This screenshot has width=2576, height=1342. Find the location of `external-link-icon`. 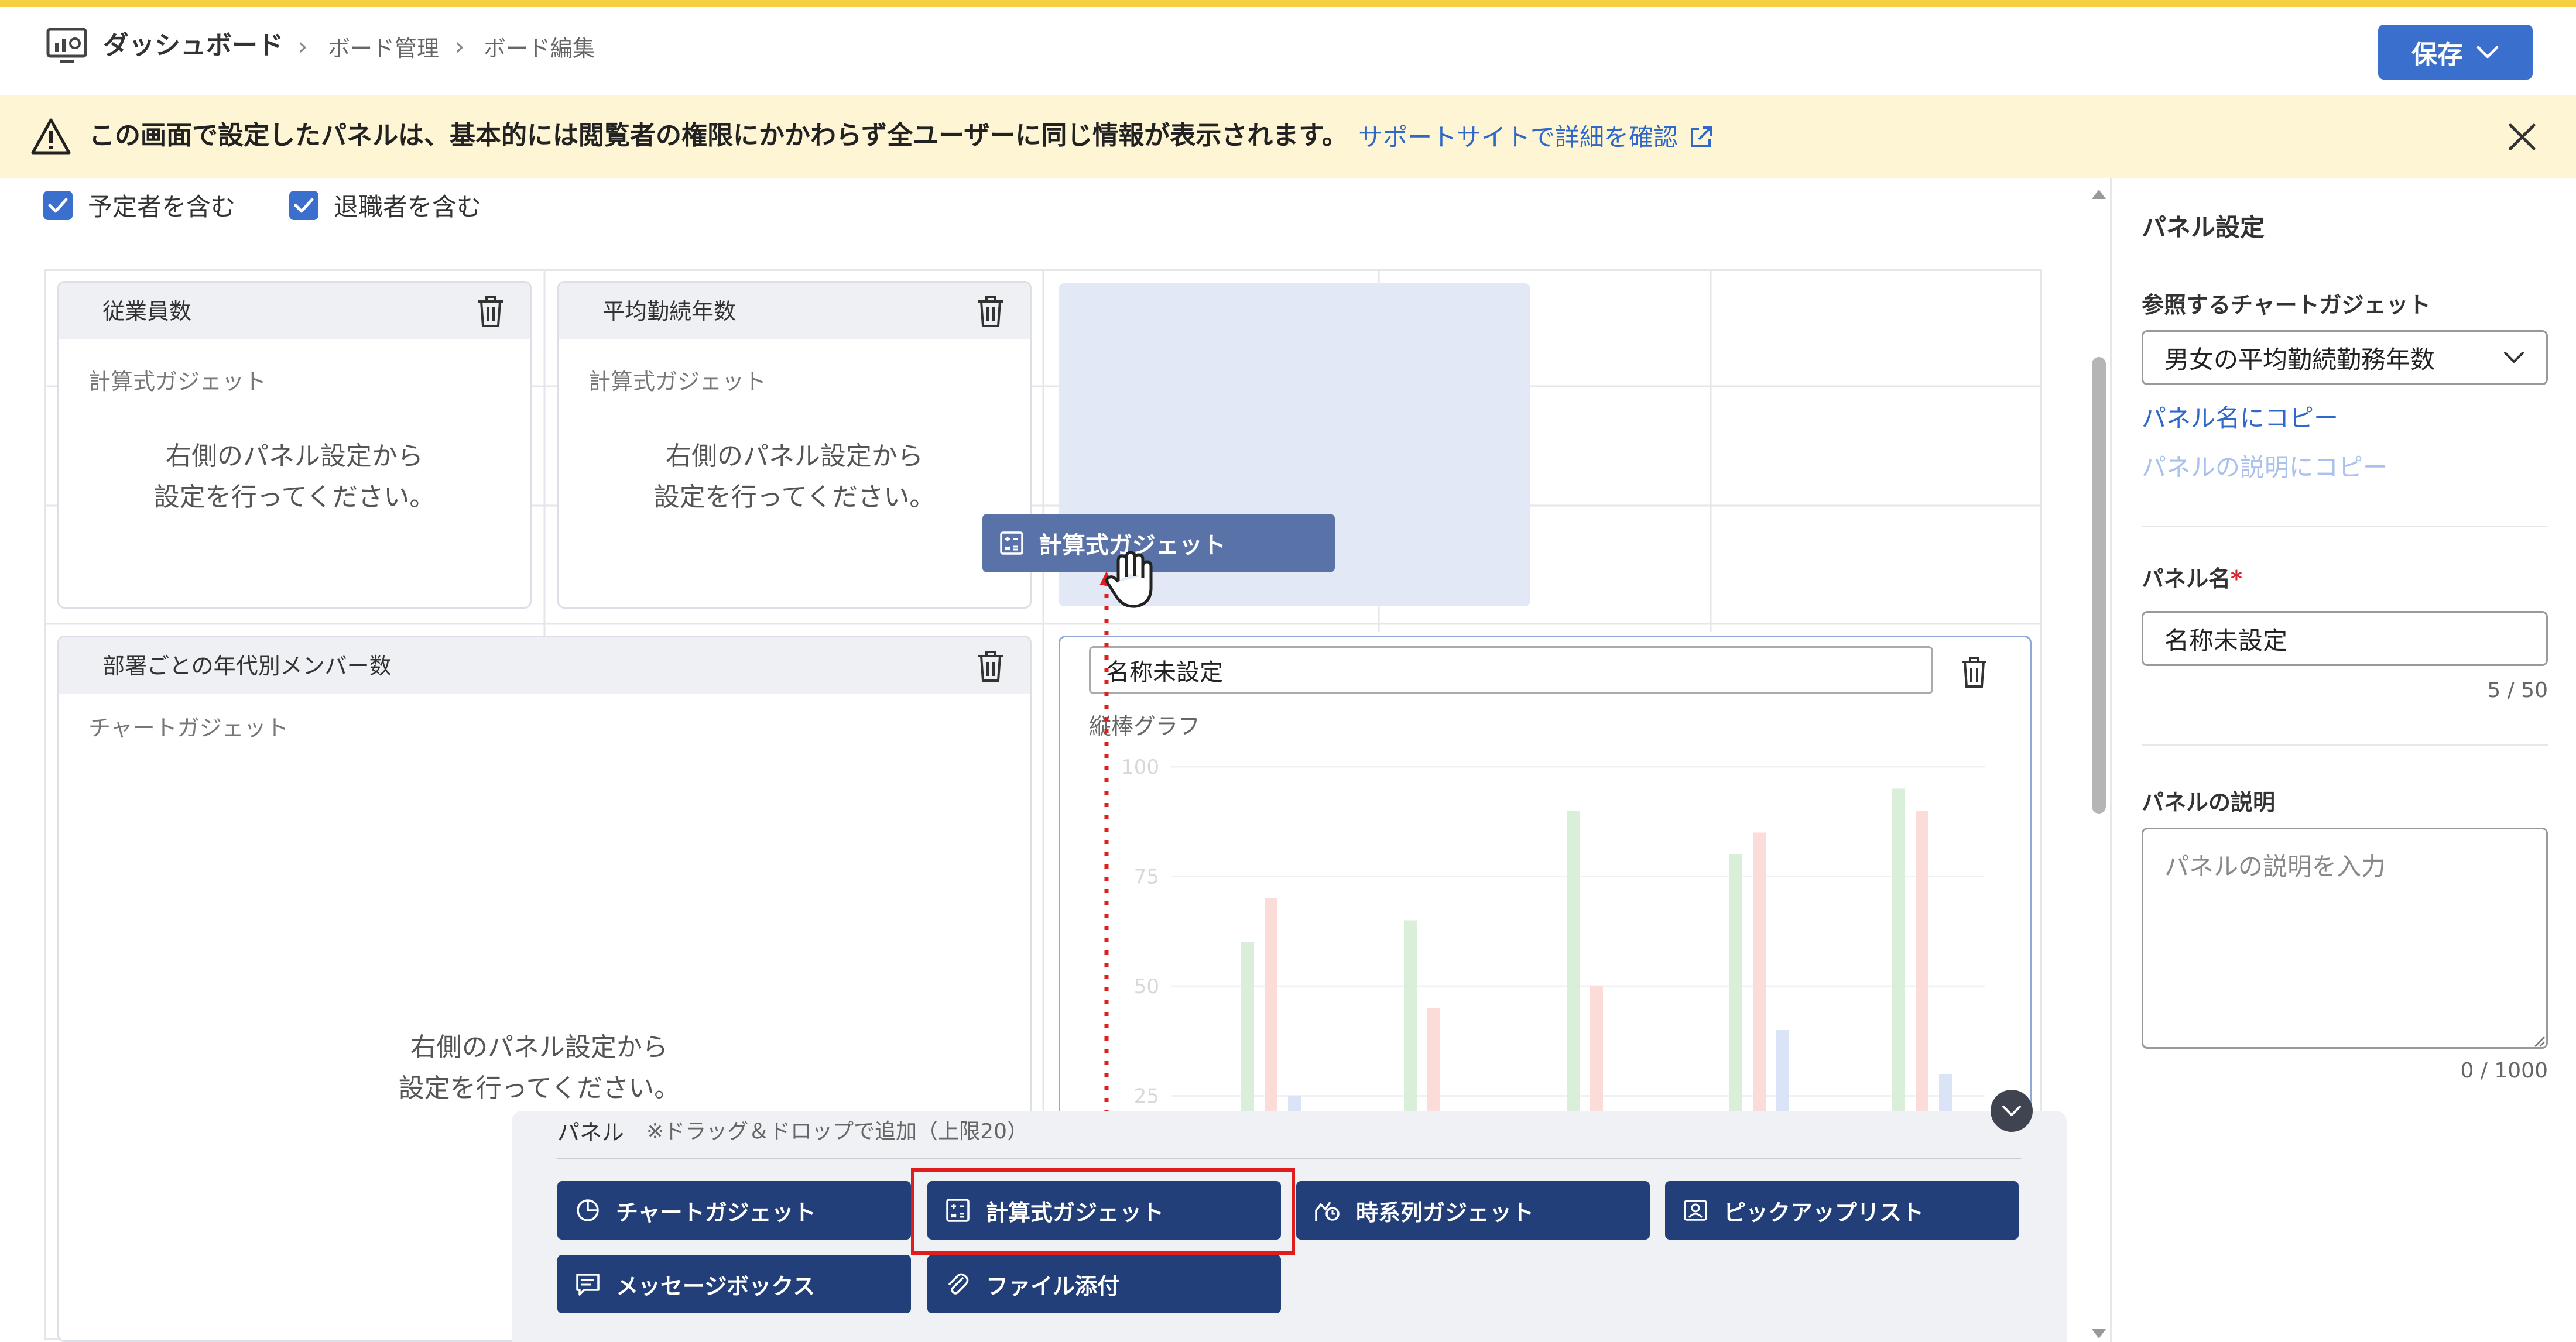

external-link-icon is located at coordinates (1701, 136).